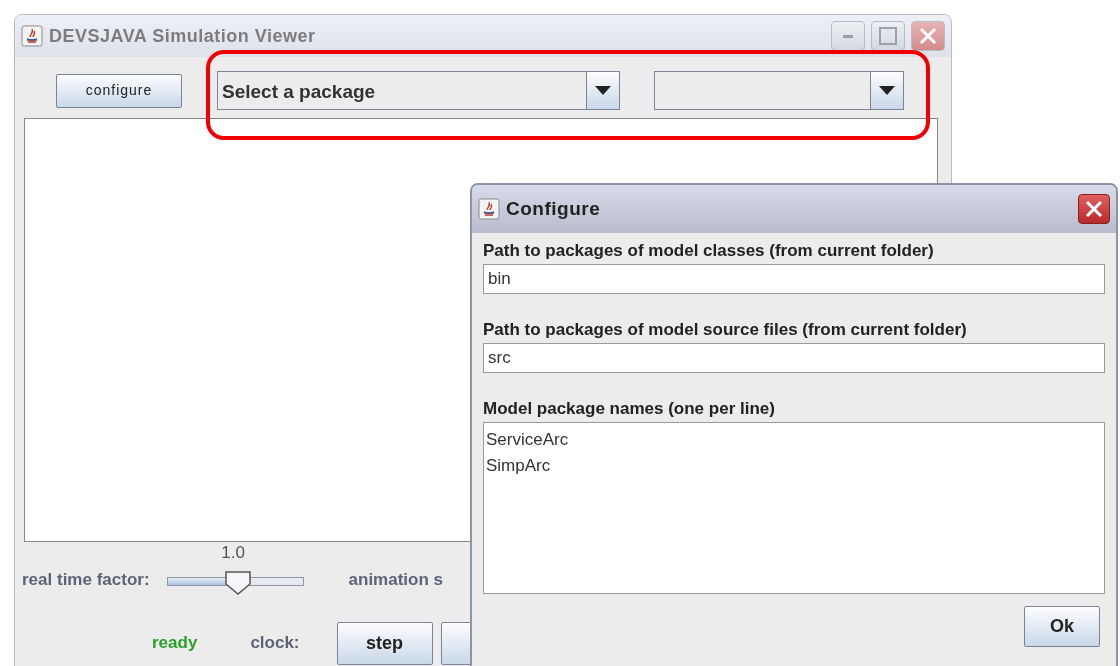 This screenshot has width=1120, height=666. Describe the element at coordinates (182, 36) in the screenshot. I see `window-title: DEVSJAVA Simulation Viewer` at that location.